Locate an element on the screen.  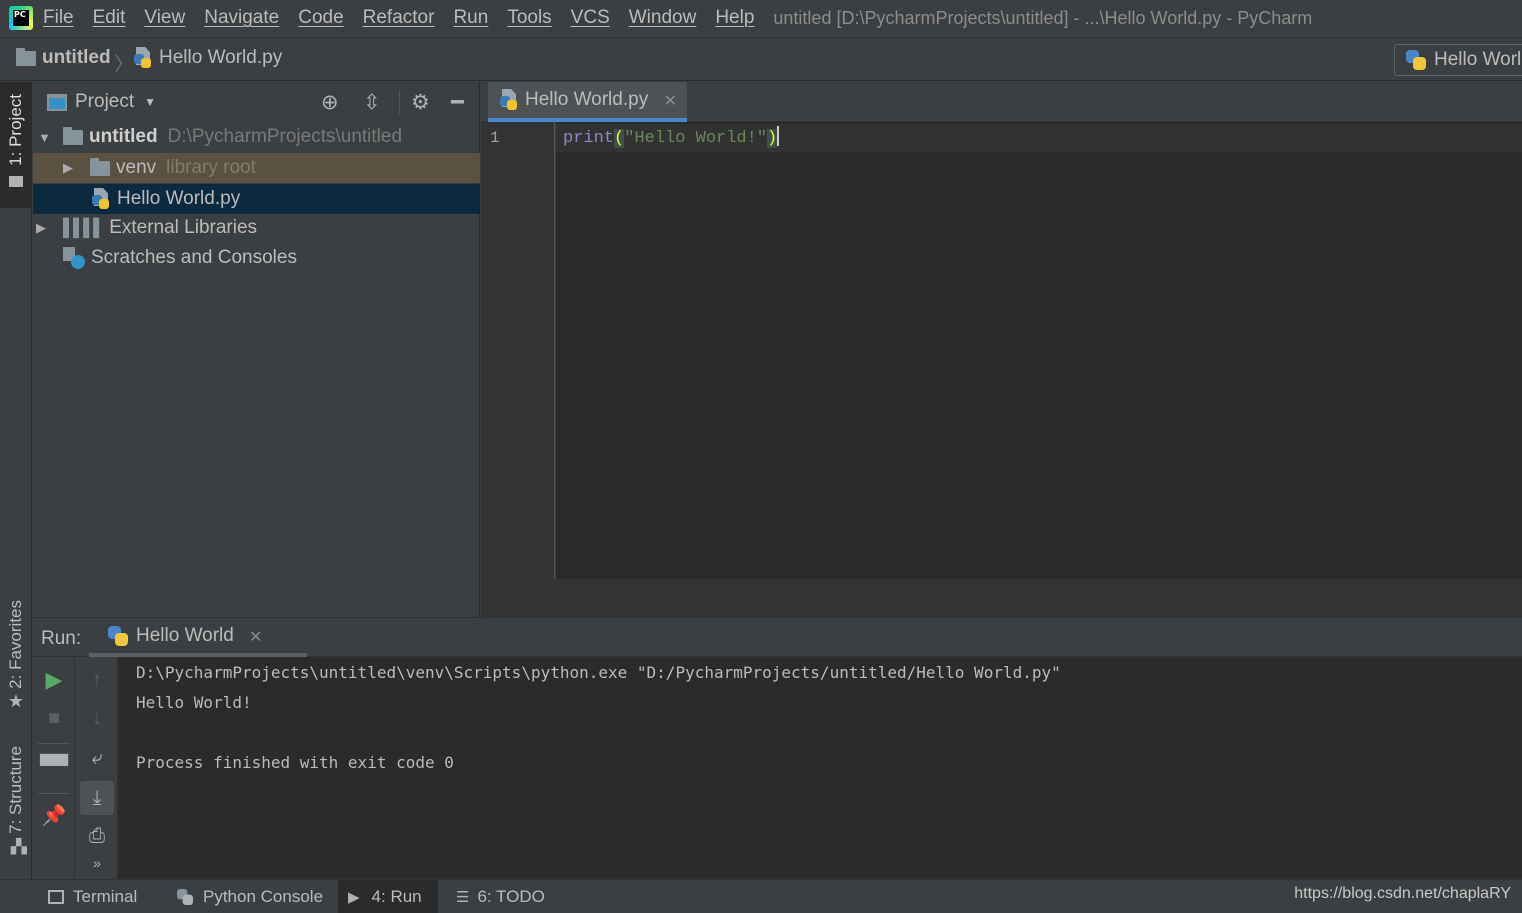
editor-tab-hello-world: Hello World.py ✕ is located at coordinates (587, 102).